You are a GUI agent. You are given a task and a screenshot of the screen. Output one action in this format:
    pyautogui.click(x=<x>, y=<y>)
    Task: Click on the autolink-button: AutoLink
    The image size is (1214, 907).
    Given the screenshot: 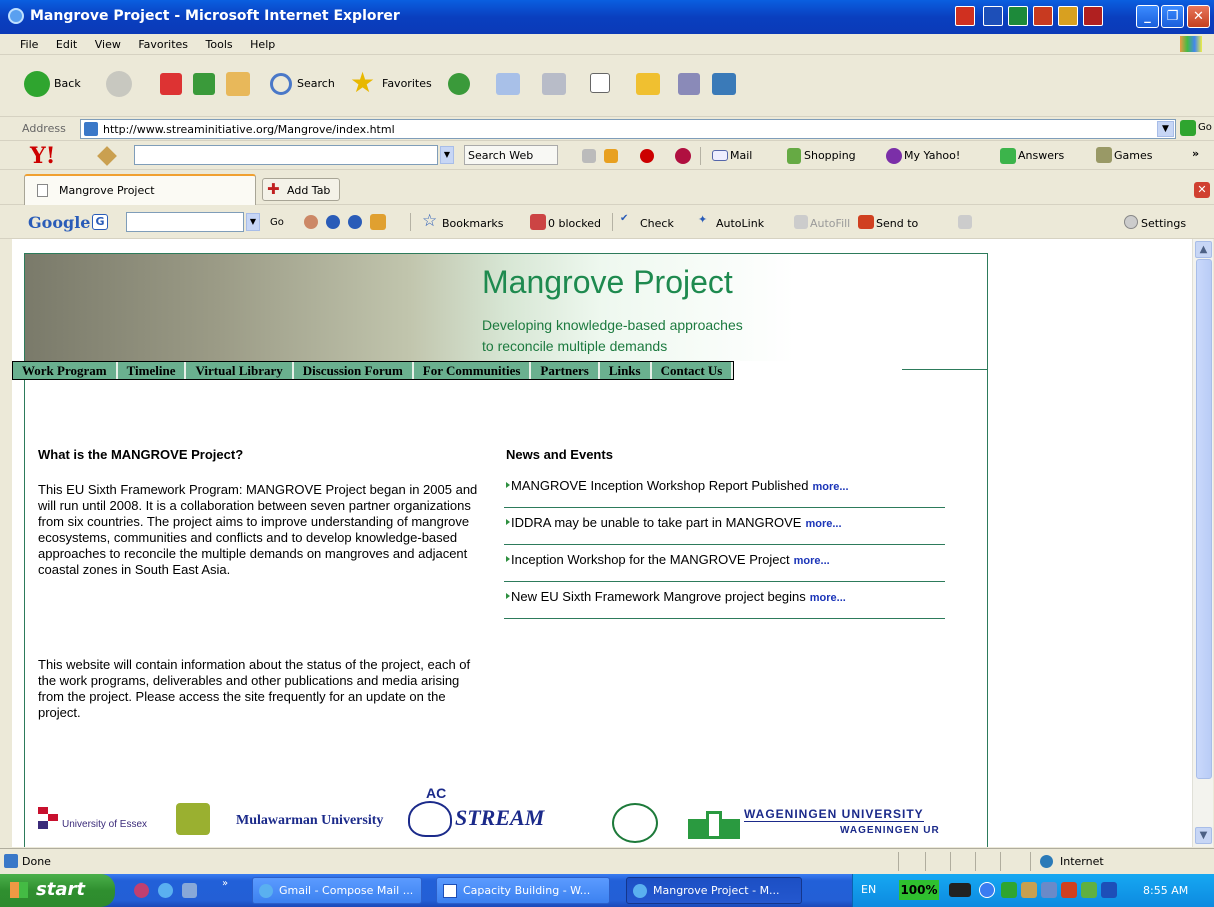 What is the action you would take?
    pyautogui.click(x=740, y=223)
    